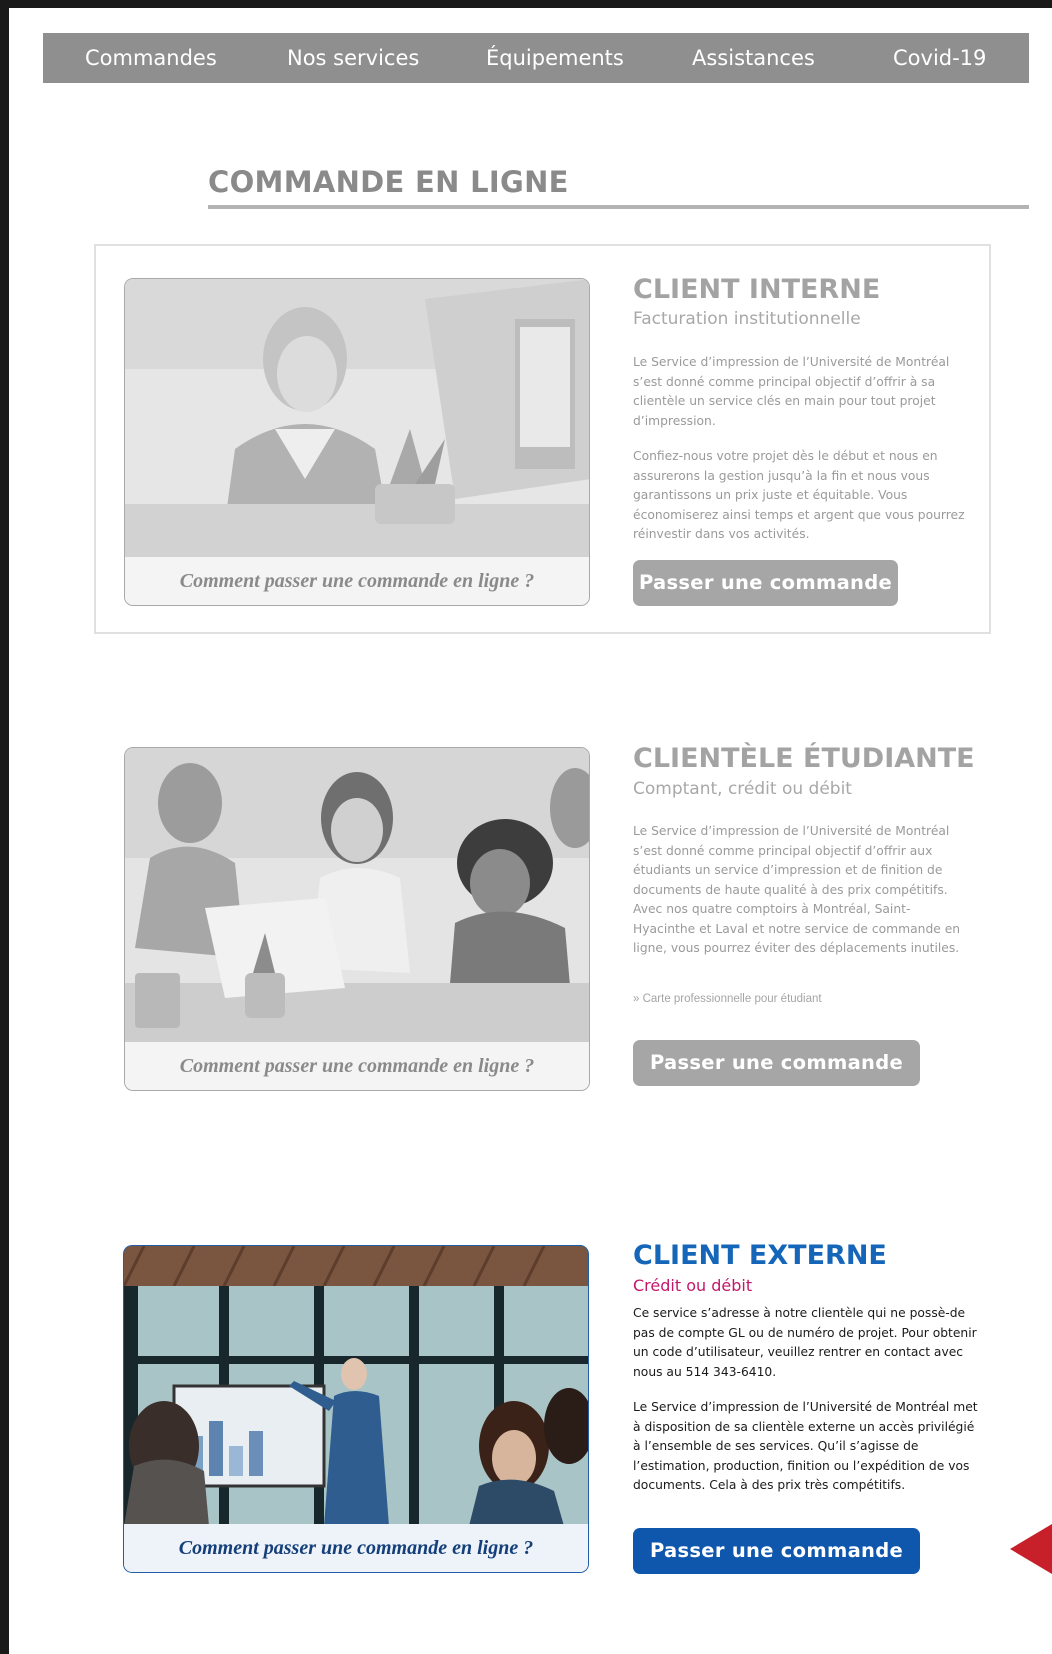 This screenshot has height=1654, width=1052. I want to click on nav-item-equipements: Équipements, so click(555, 58).